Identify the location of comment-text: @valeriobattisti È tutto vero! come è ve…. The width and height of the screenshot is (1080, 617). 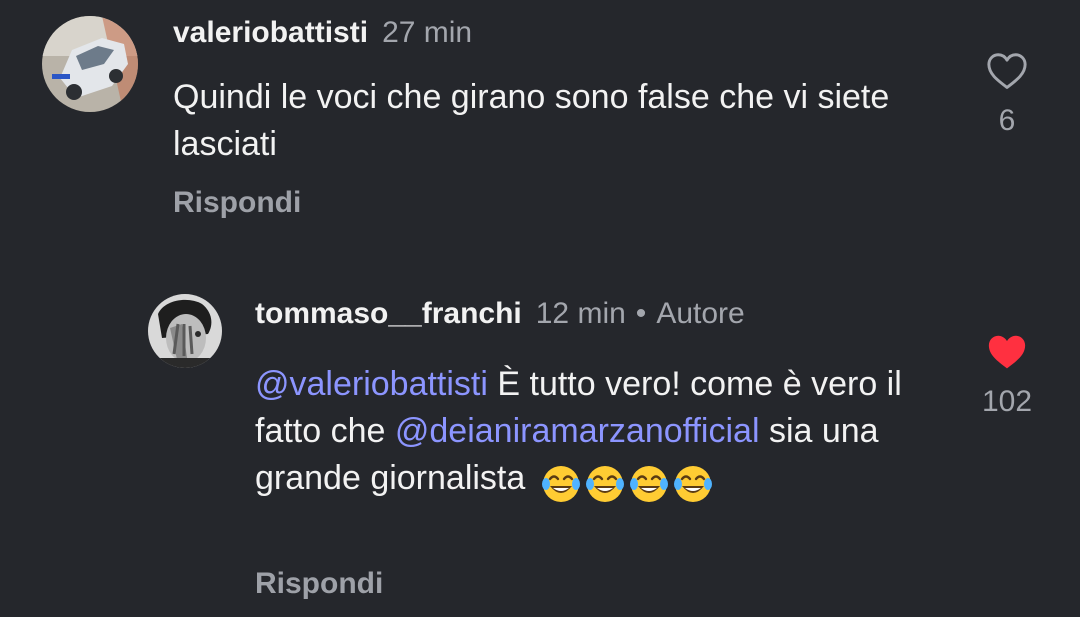
(595, 433).